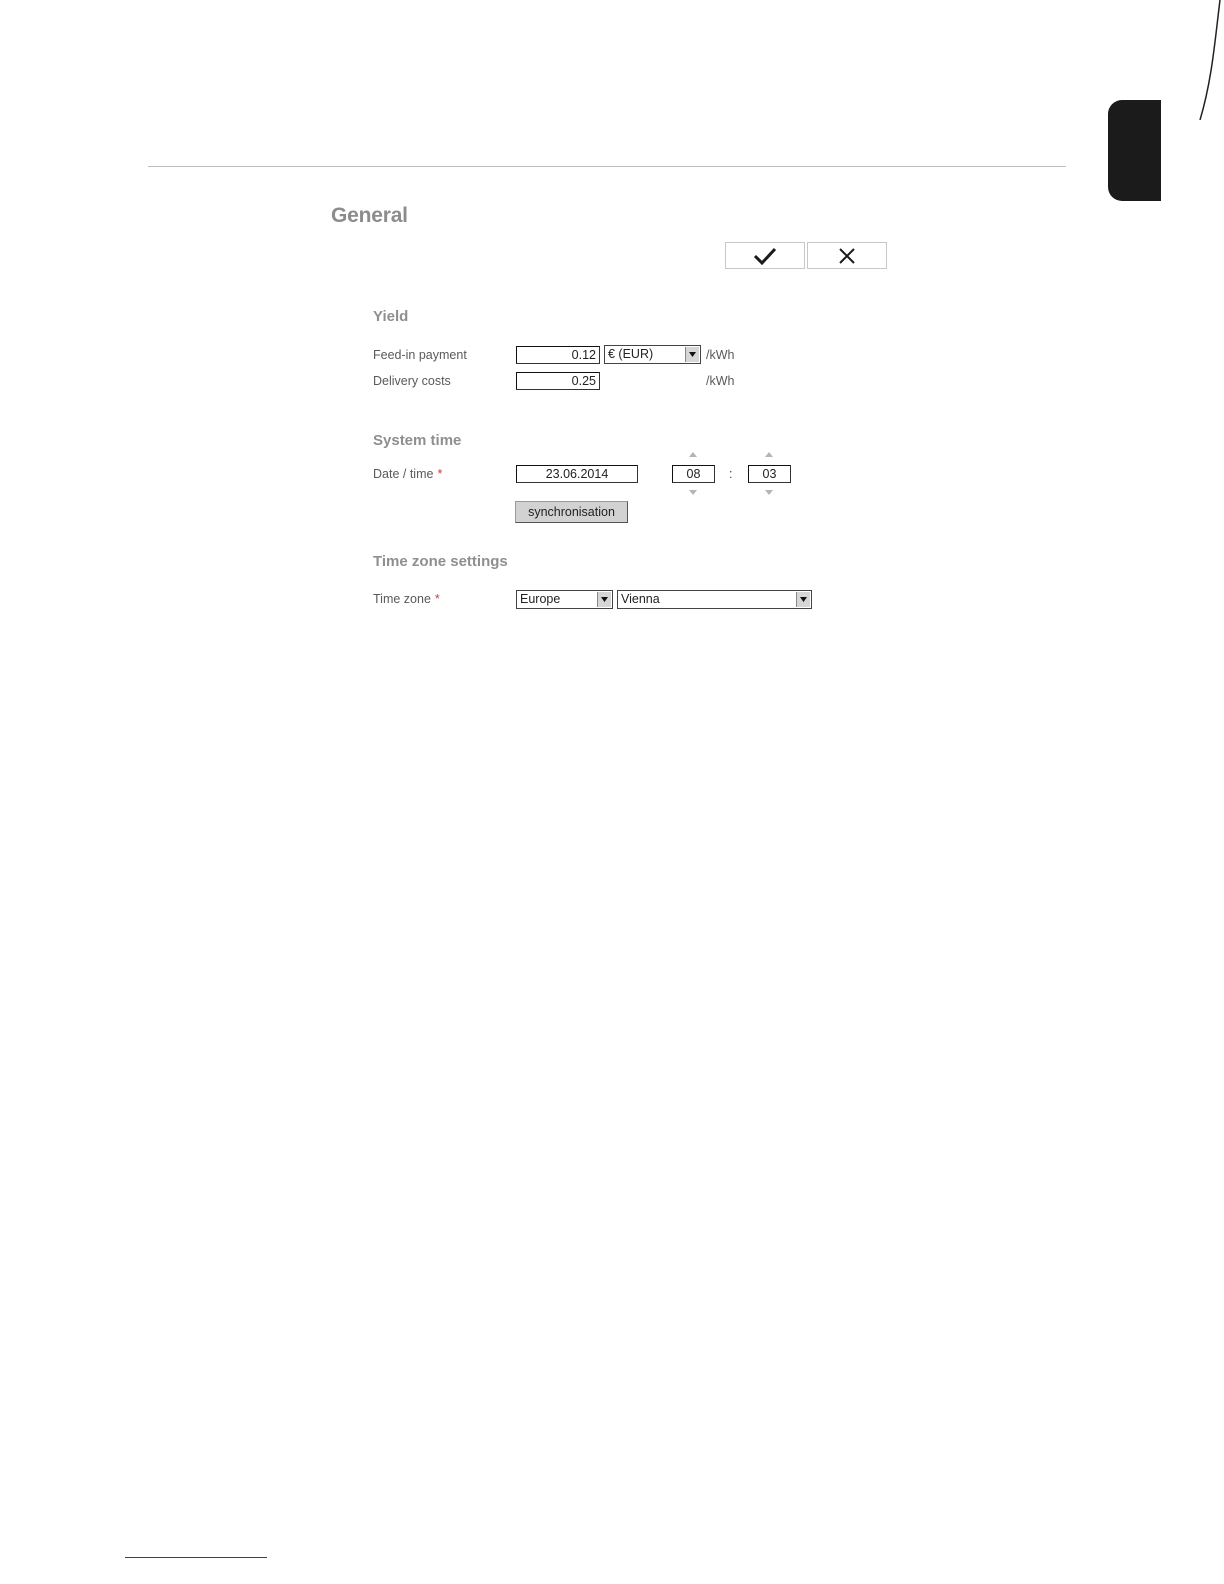  I want to click on synchronisation-button: synchronisation, so click(571, 512).